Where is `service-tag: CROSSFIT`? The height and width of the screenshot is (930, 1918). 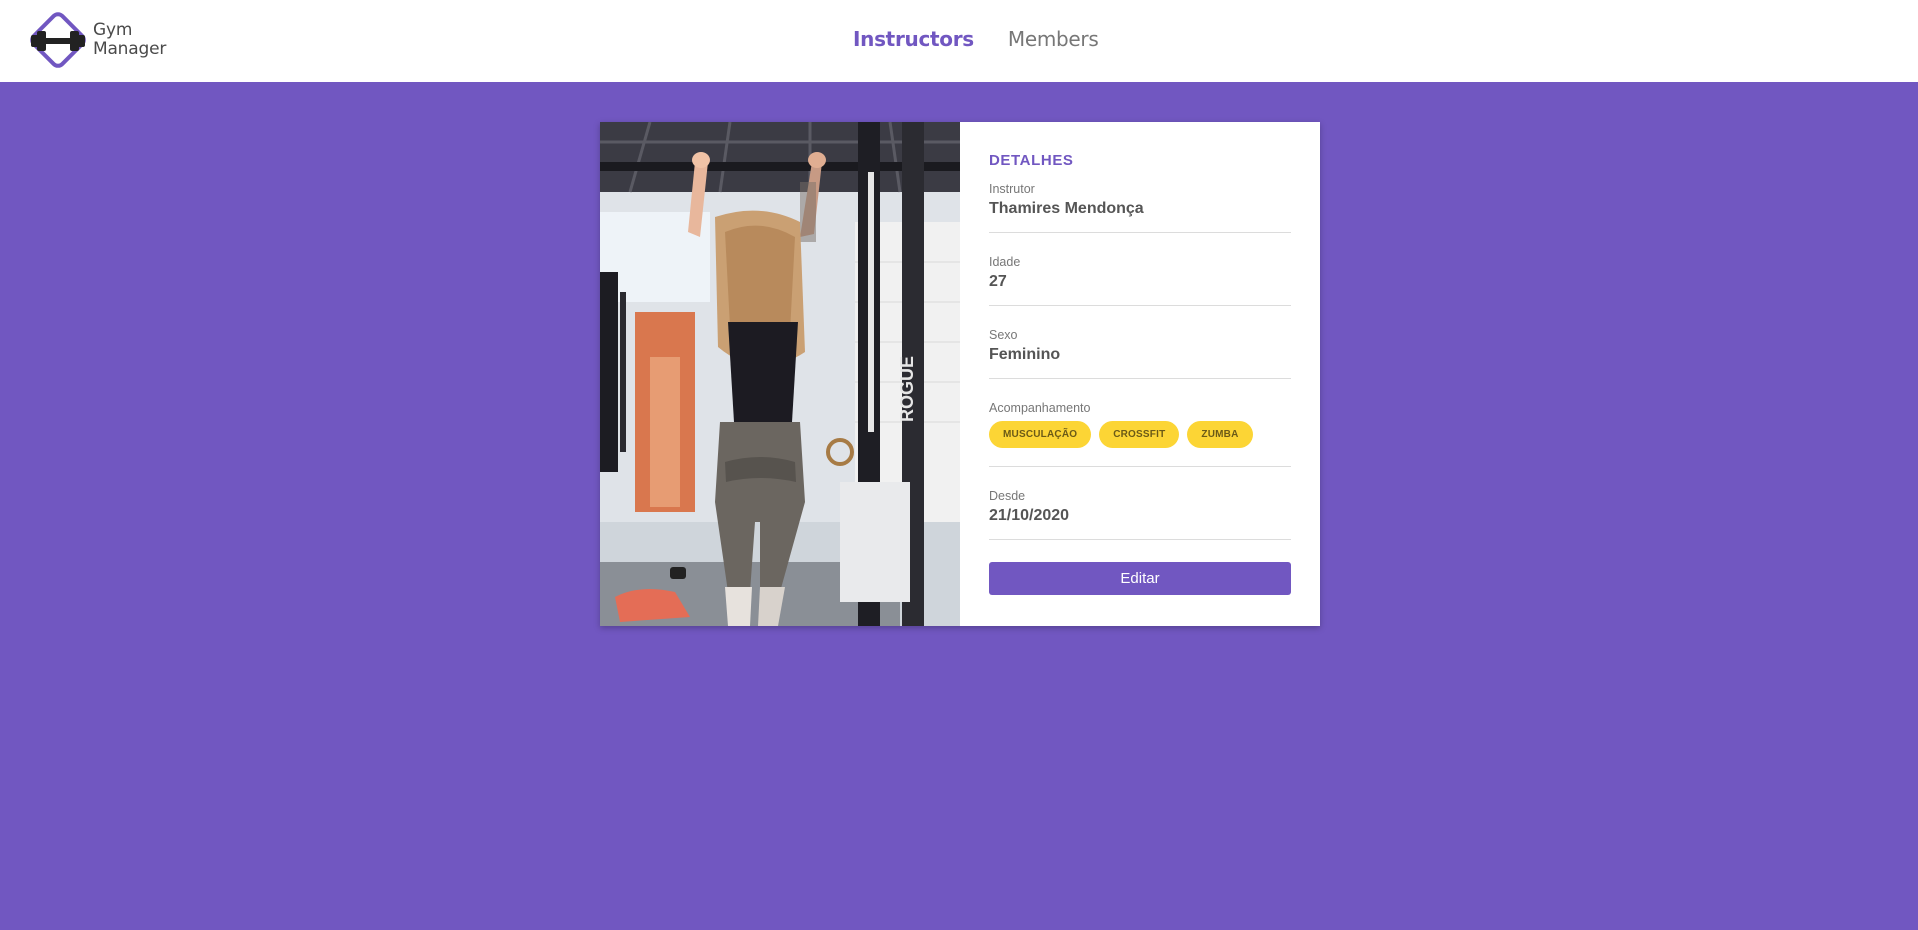
service-tag: CROSSFIT is located at coordinates (1139, 434).